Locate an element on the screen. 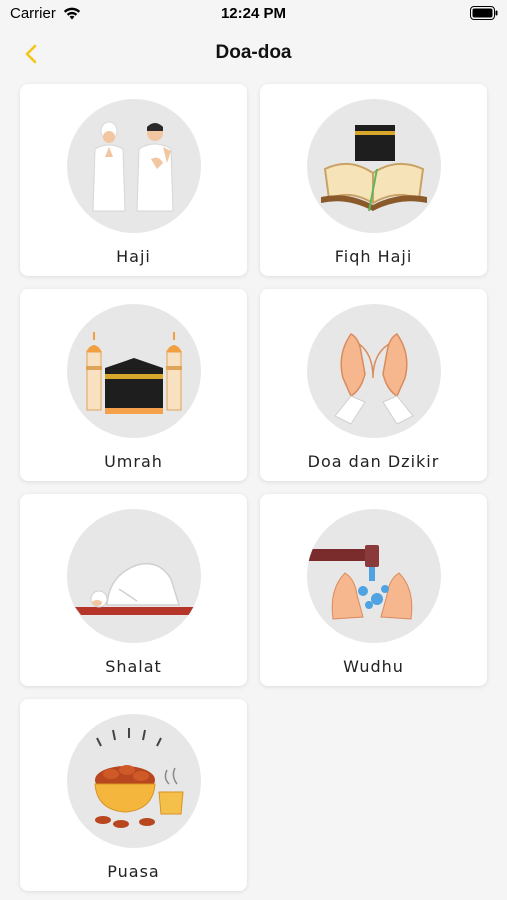 The image size is (507, 900). dates-bowl-illustration is located at coordinates (134, 781).